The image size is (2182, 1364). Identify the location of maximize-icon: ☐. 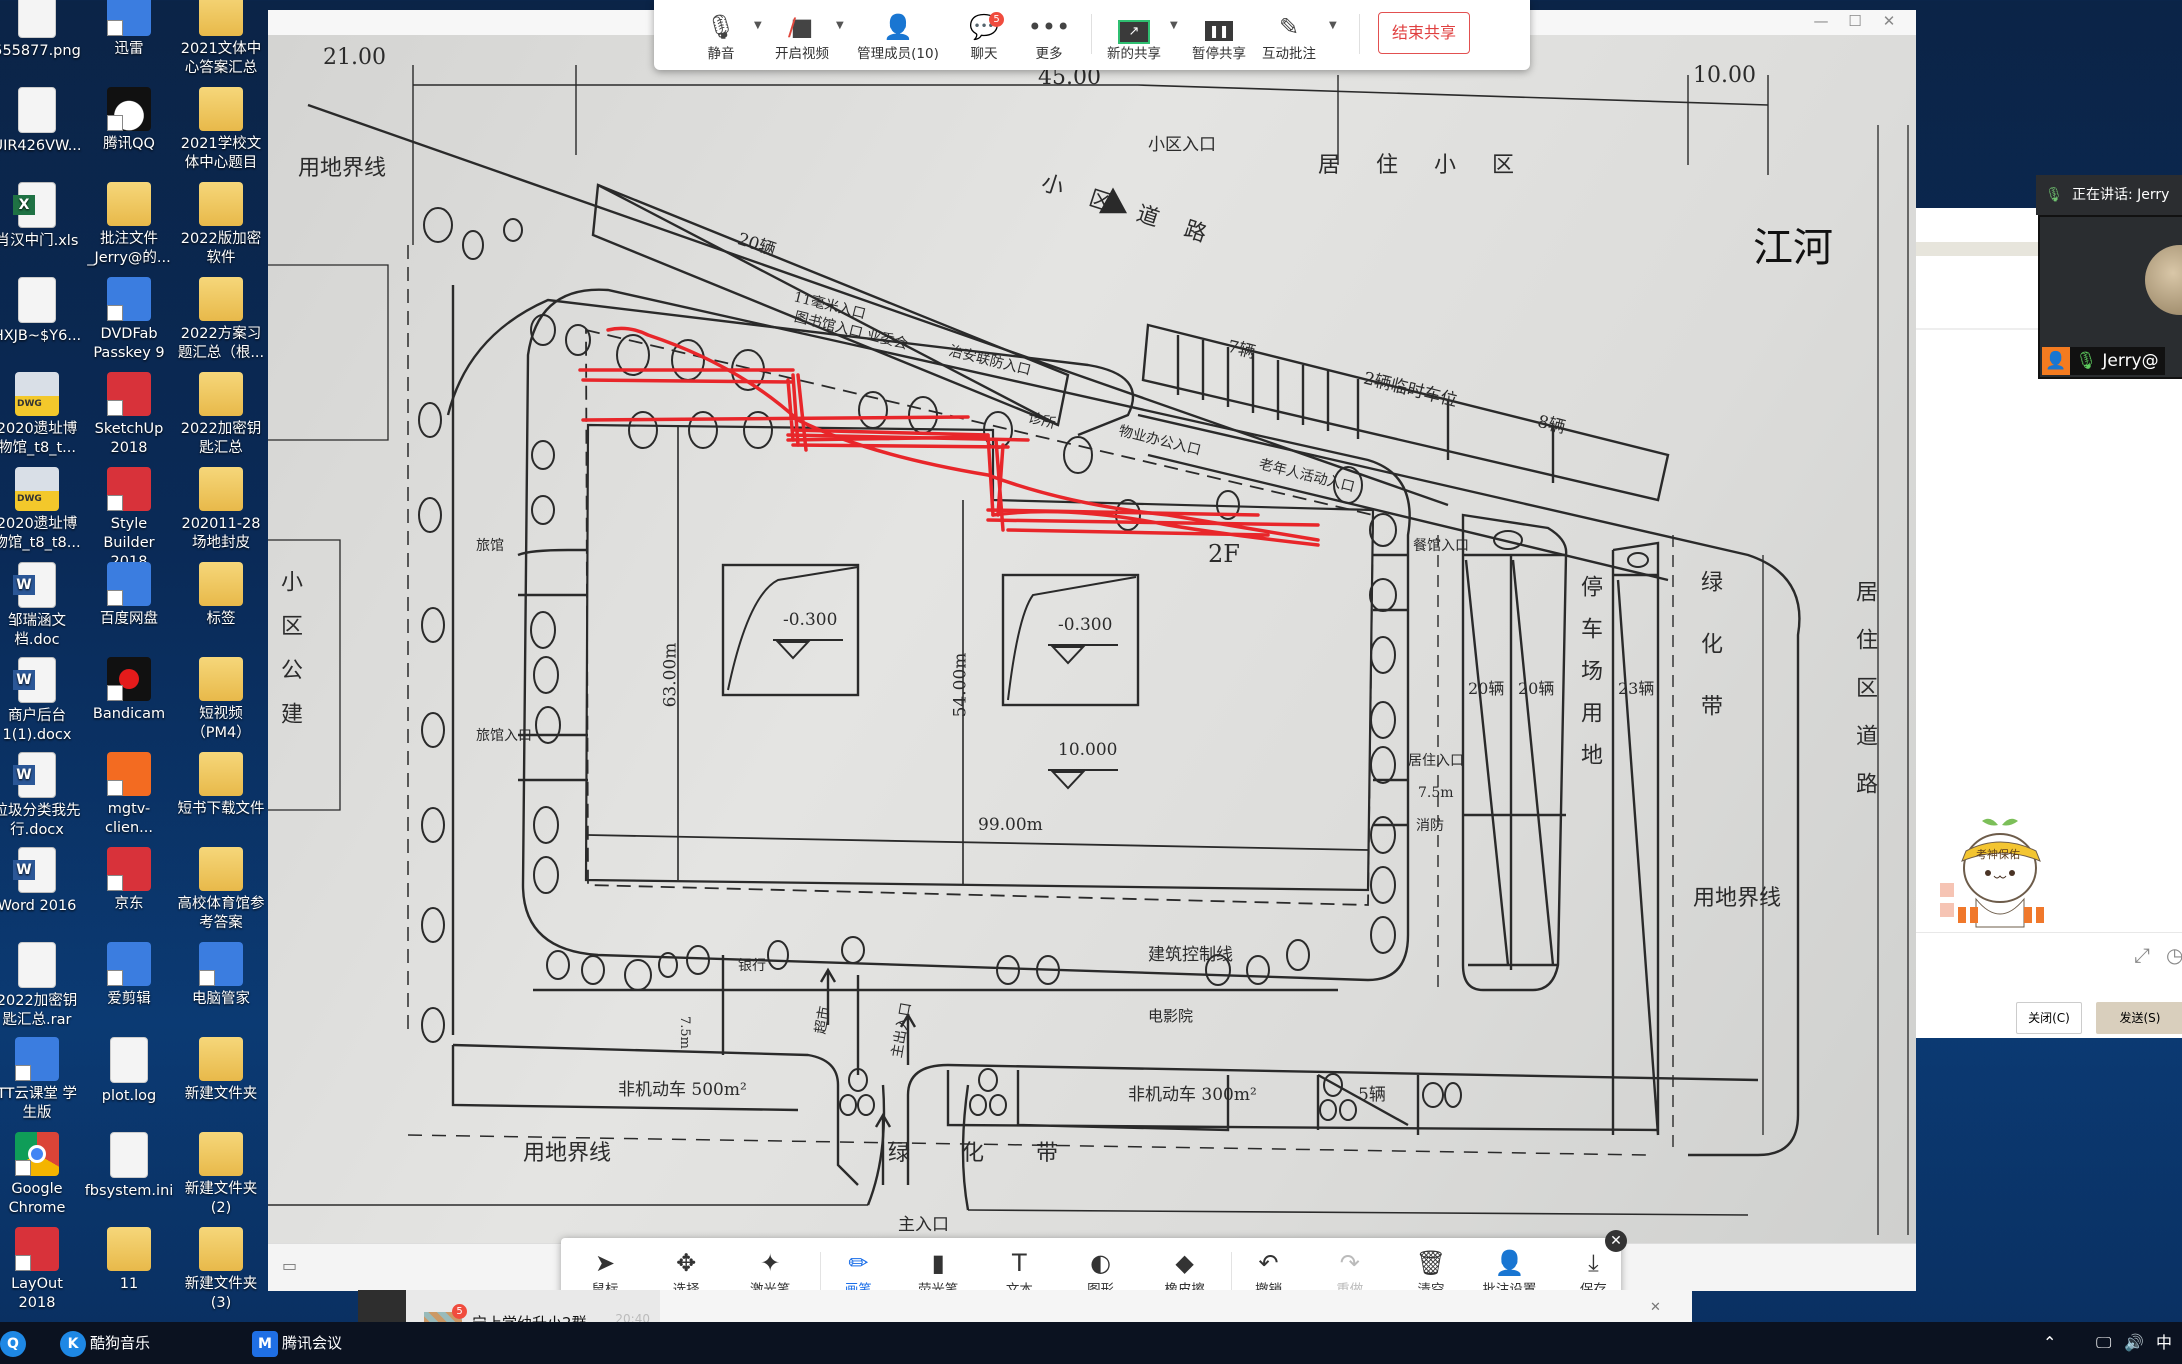
(1855, 21).